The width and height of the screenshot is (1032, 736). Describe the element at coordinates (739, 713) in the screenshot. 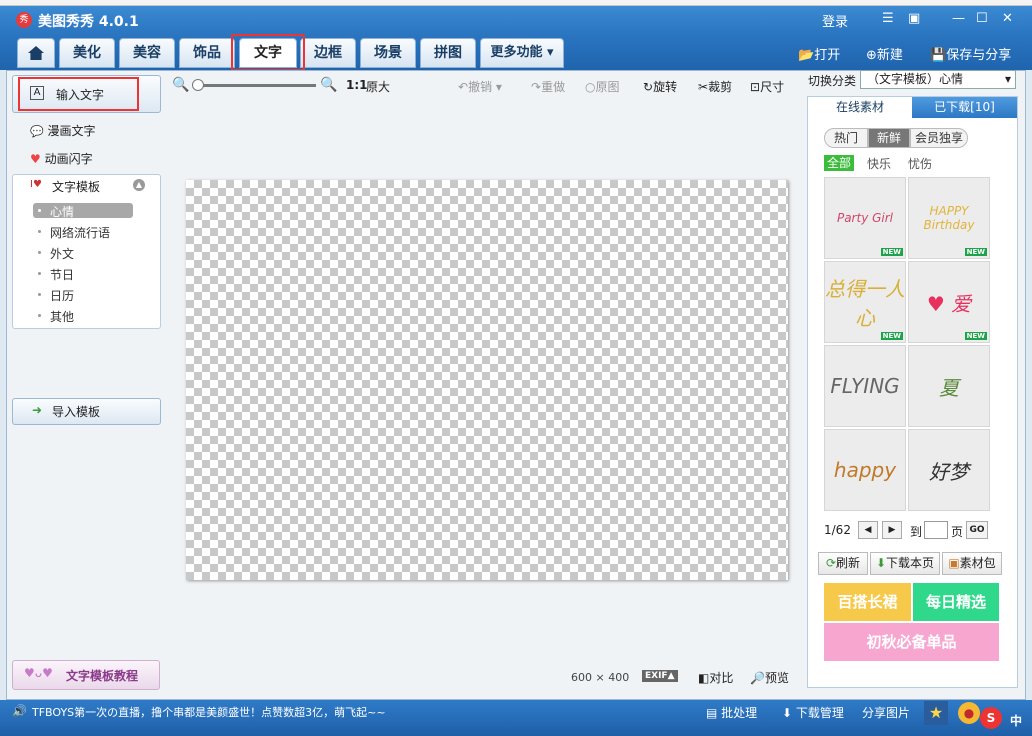

I see `batch-label: 批处理` at that location.